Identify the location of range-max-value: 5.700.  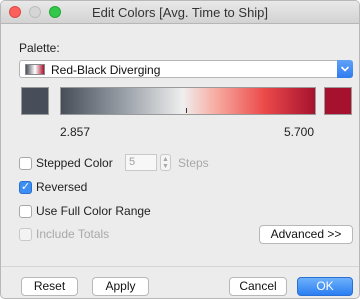
(299, 132).